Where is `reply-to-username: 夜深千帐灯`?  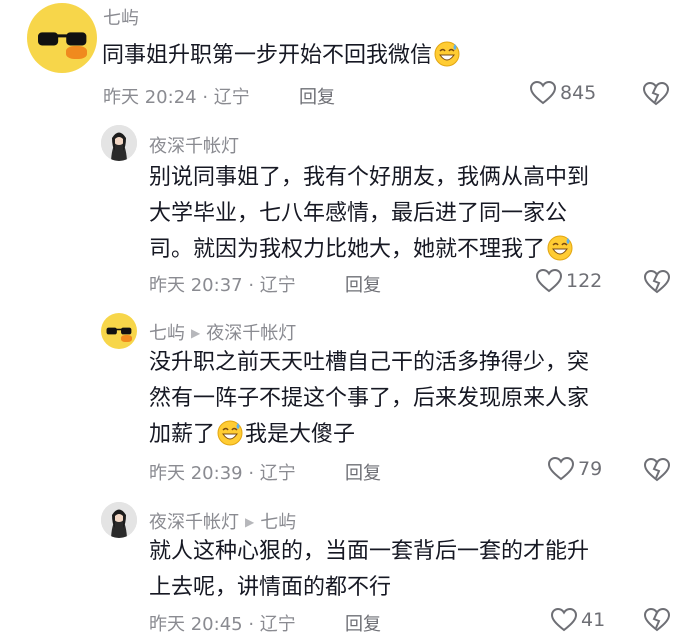 reply-to-username: 夜深千帐灯 is located at coordinates (251, 333).